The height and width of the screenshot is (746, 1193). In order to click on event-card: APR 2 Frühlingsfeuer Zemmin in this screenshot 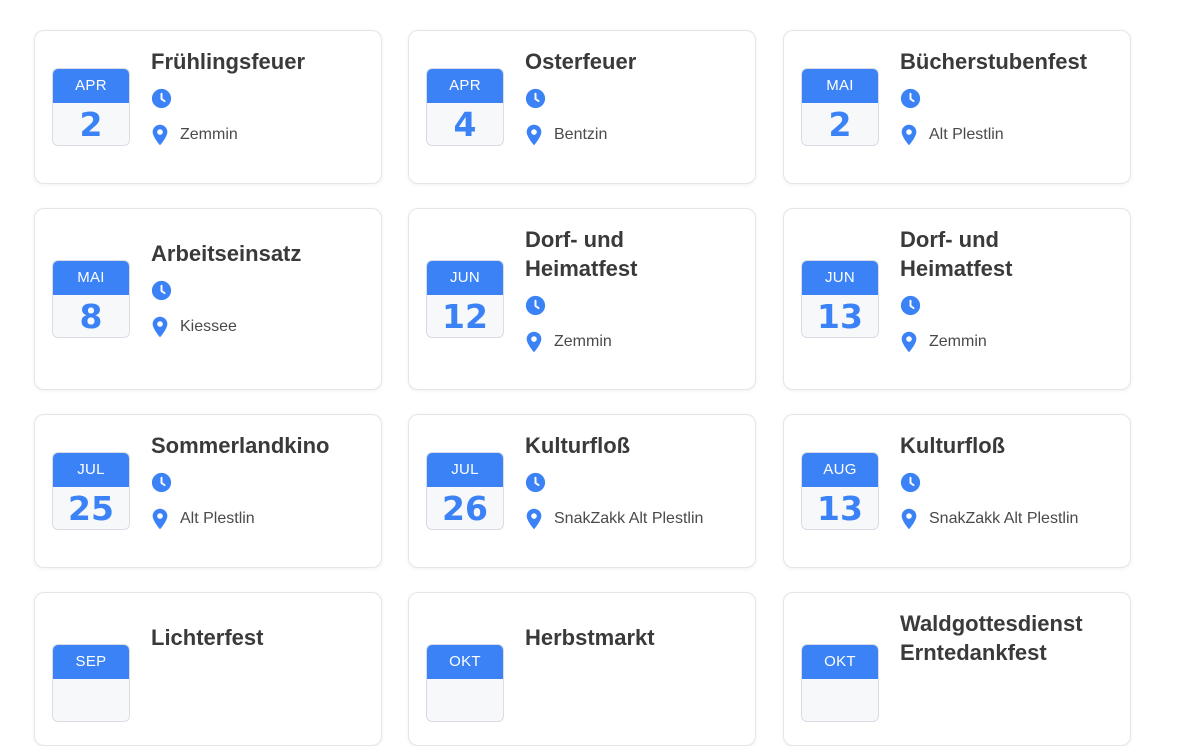, I will do `click(208, 107)`.